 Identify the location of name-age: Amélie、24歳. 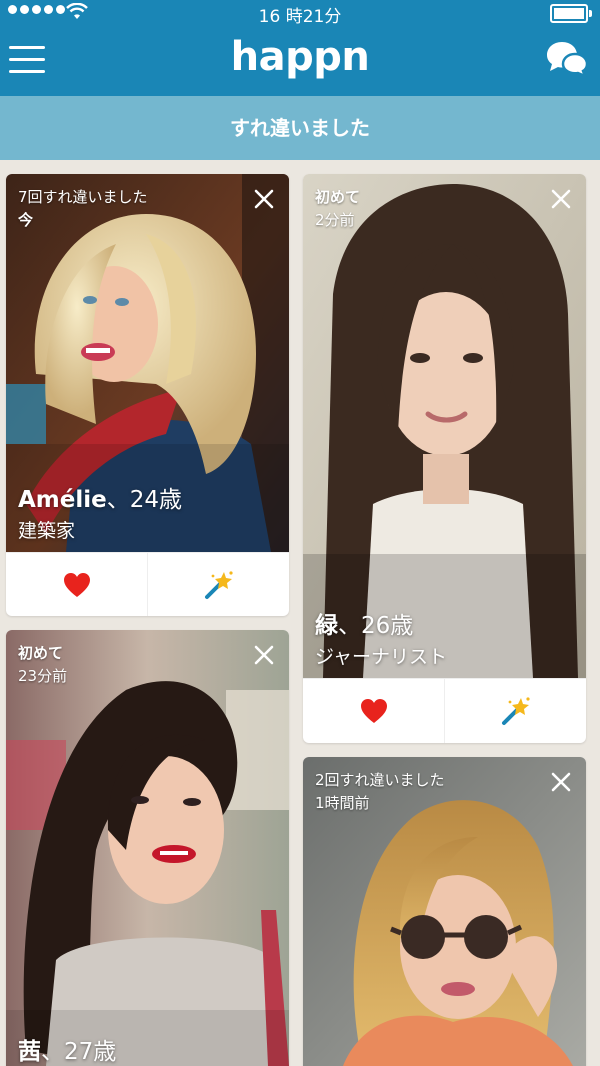
(100, 497).